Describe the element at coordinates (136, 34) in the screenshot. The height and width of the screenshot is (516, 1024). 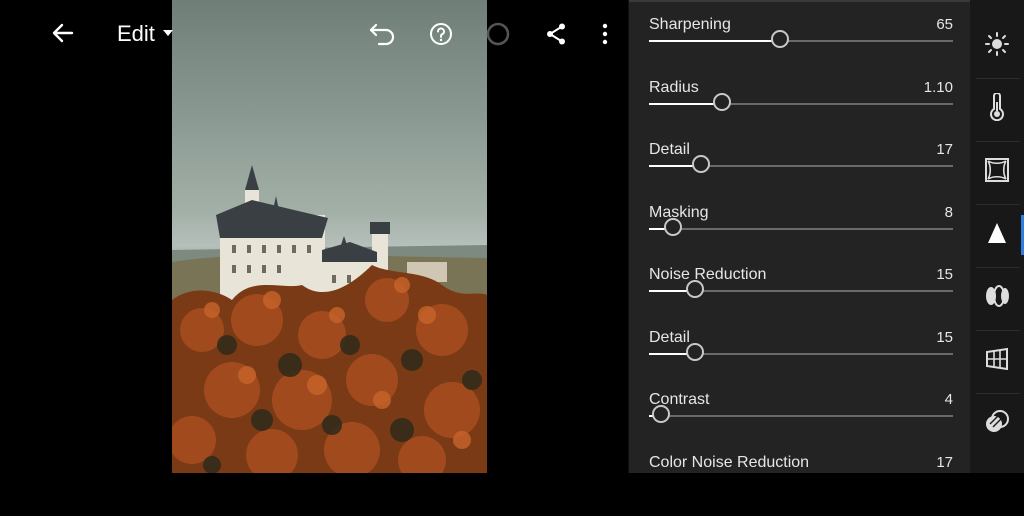
I see `edit-mode-dropdown: Edit` at that location.